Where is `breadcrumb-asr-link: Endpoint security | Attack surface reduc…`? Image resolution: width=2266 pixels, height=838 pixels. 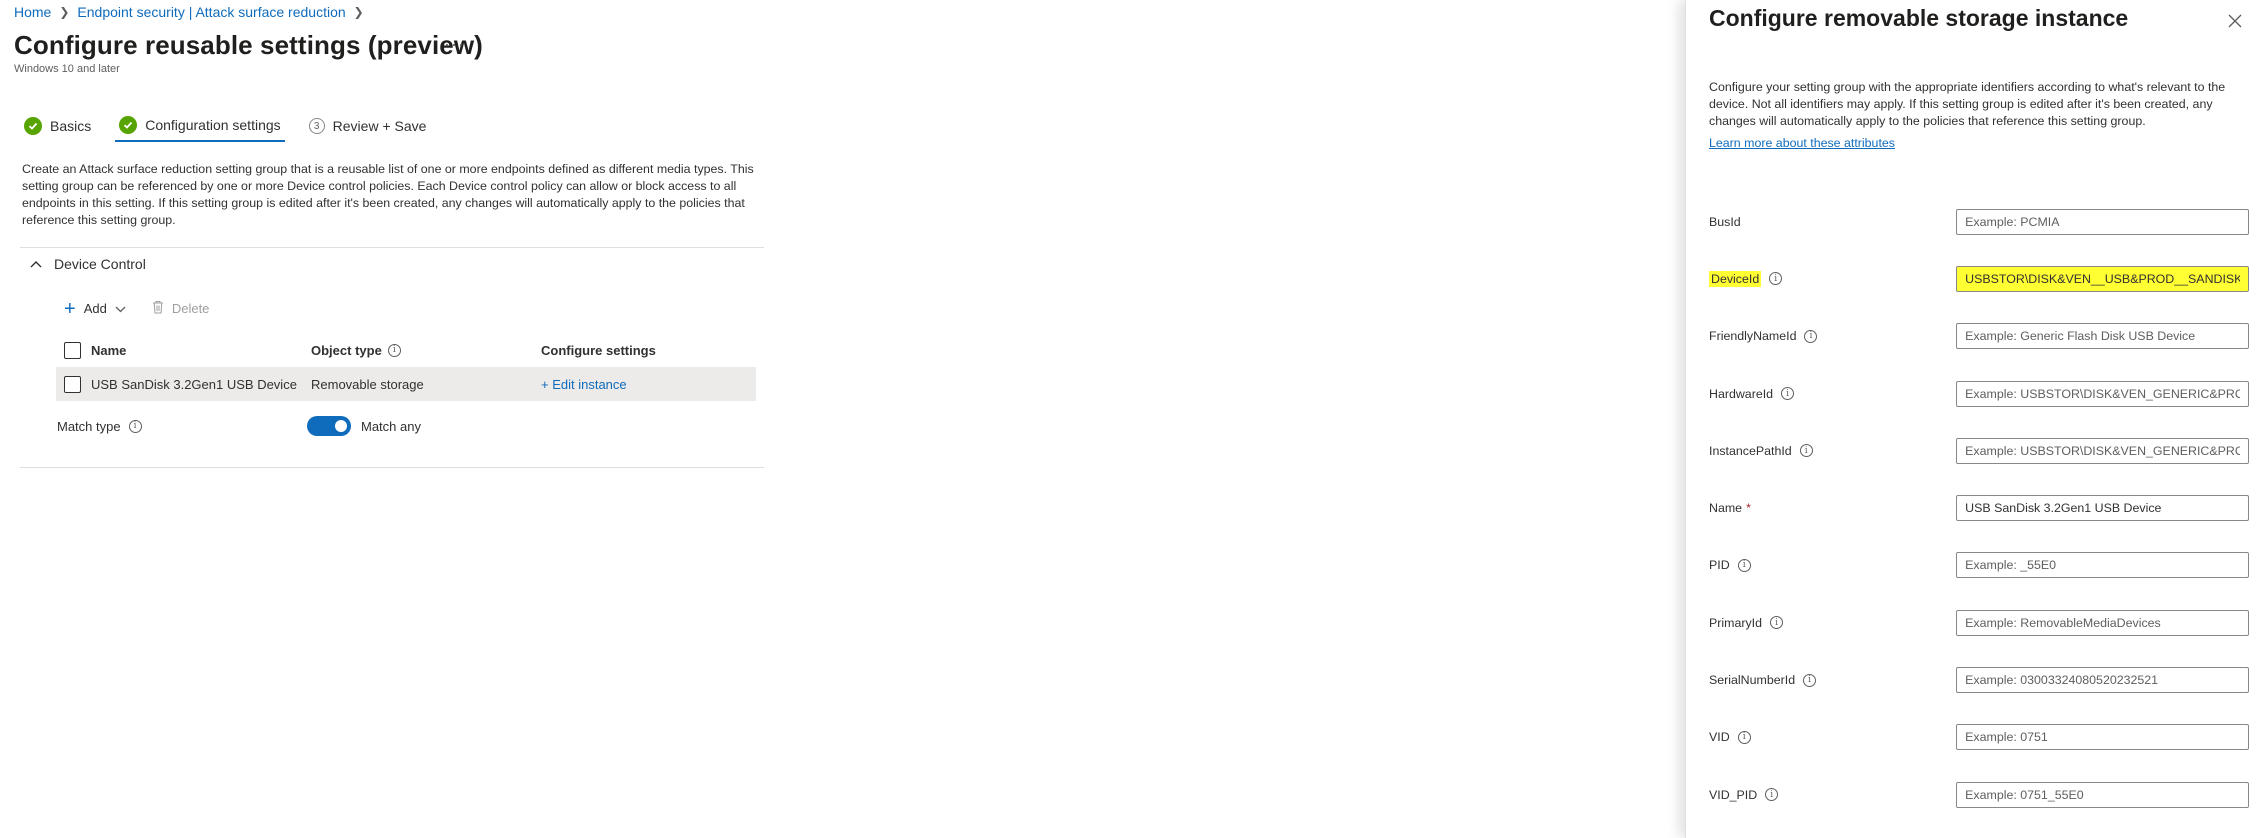
breadcrumb-asr-link: Endpoint security | Attack surface reduc… is located at coordinates (211, 12).